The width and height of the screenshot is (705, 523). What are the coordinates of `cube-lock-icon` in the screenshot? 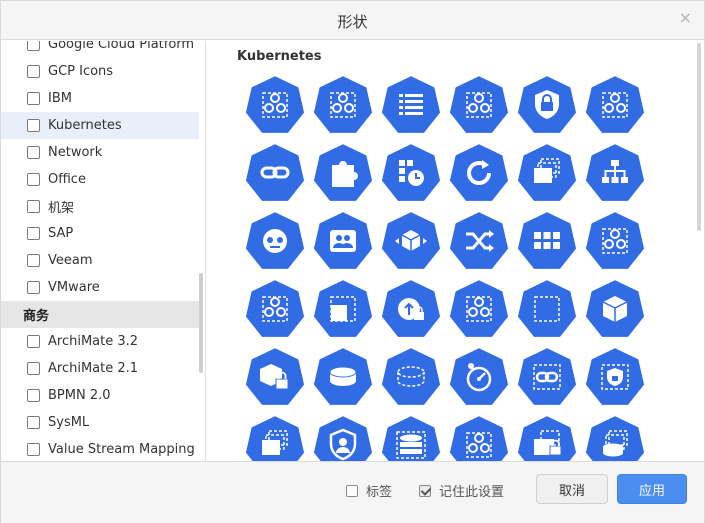 It's located at (275, 377).